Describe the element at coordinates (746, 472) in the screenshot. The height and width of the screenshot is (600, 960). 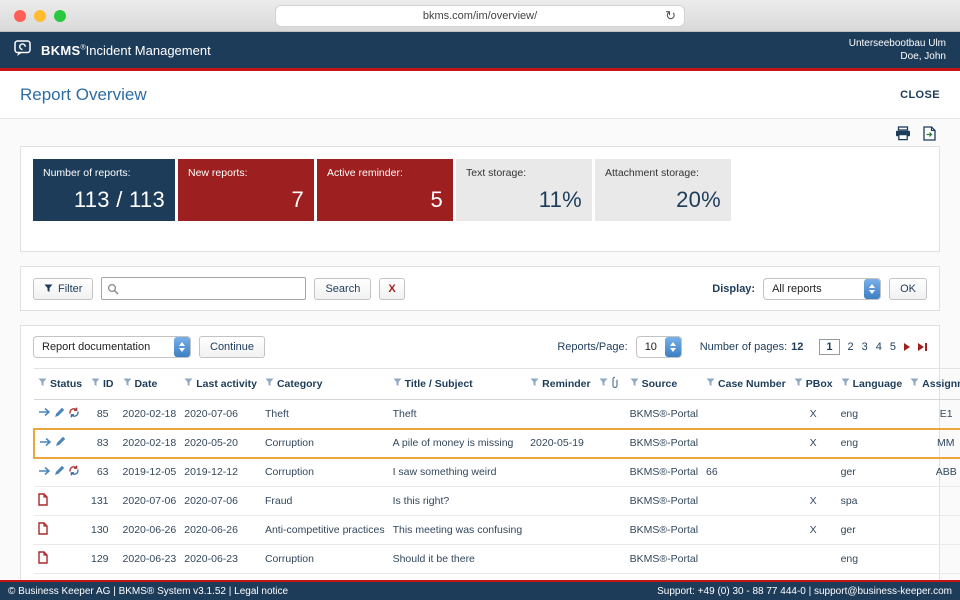
I see `case_number-cell: 66` at that location.